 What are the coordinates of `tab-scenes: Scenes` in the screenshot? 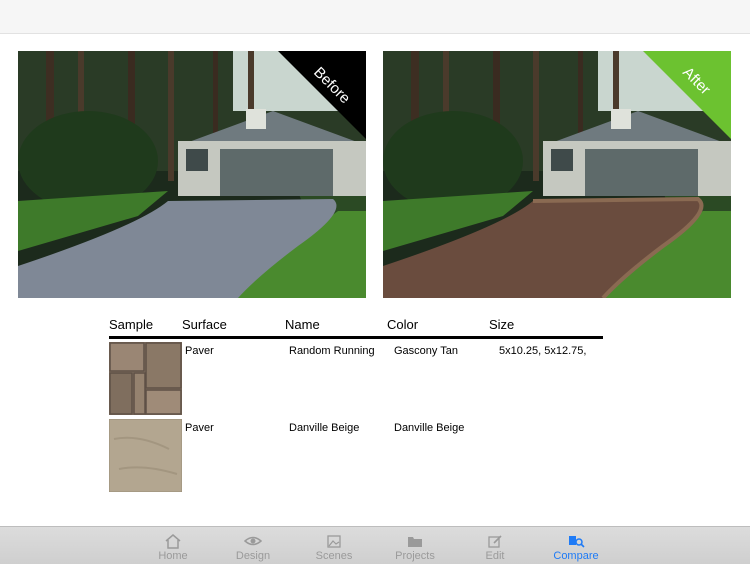 It's located at (334, 545).